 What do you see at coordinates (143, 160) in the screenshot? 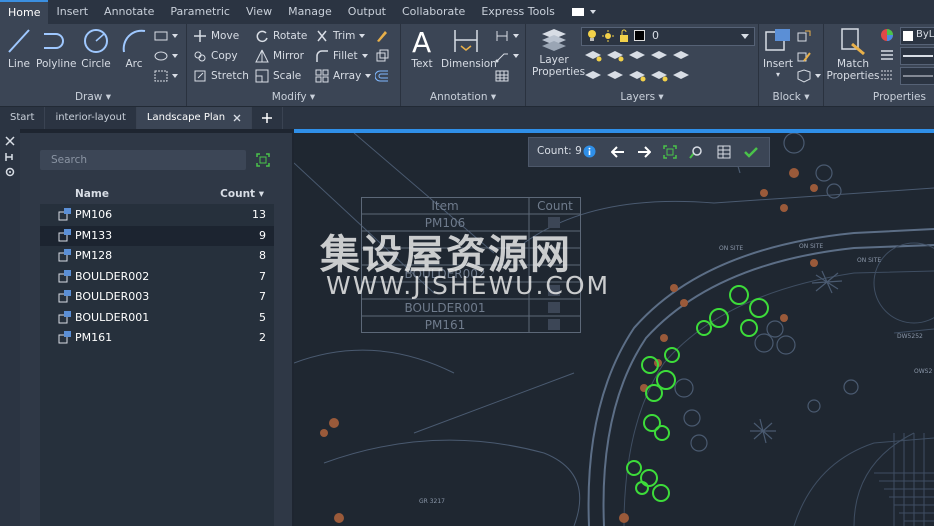
I see `search-input: Search` at bounding box center [143, 160].